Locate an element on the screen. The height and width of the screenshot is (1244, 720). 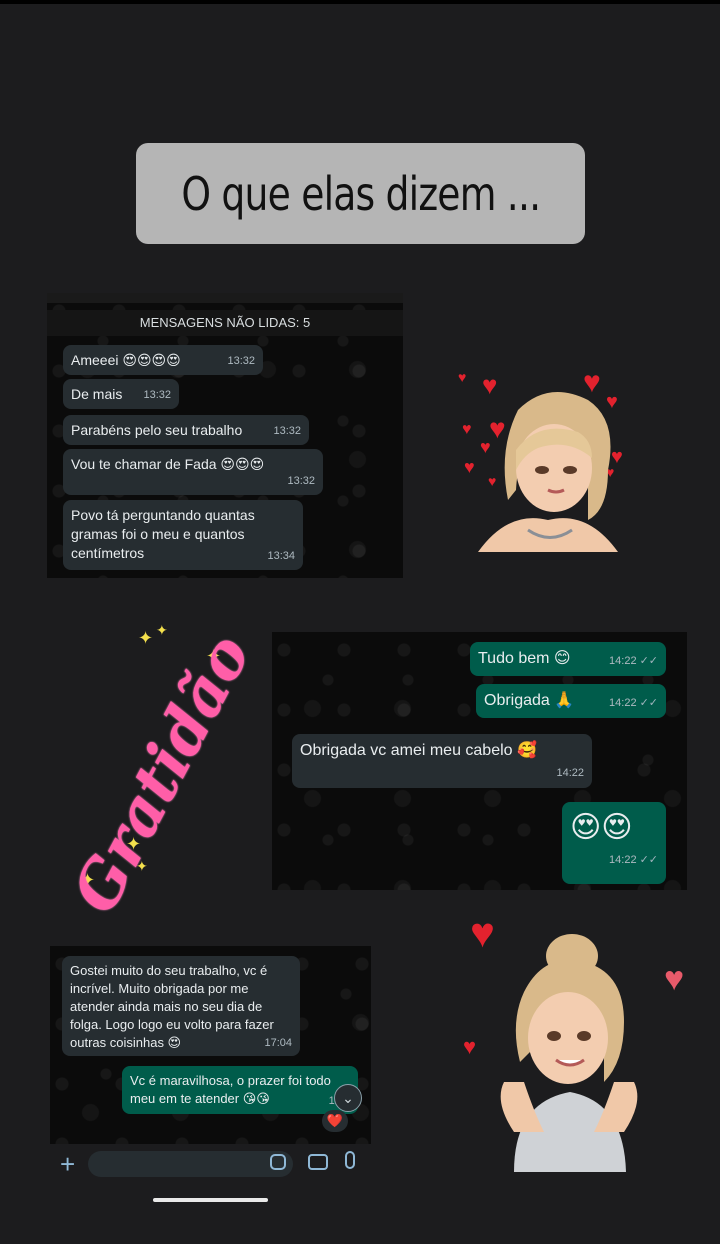
chevron-down-icon: ⌄ is located at coordinates (348, 1098).